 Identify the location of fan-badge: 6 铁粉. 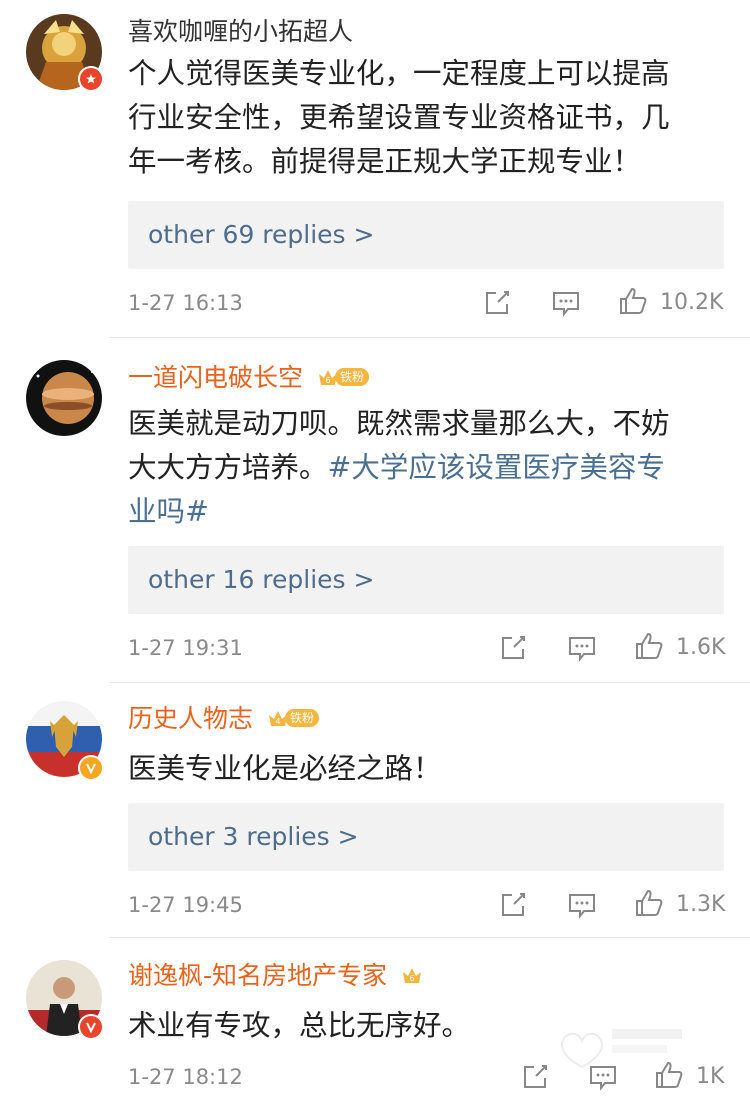
(343, 377).